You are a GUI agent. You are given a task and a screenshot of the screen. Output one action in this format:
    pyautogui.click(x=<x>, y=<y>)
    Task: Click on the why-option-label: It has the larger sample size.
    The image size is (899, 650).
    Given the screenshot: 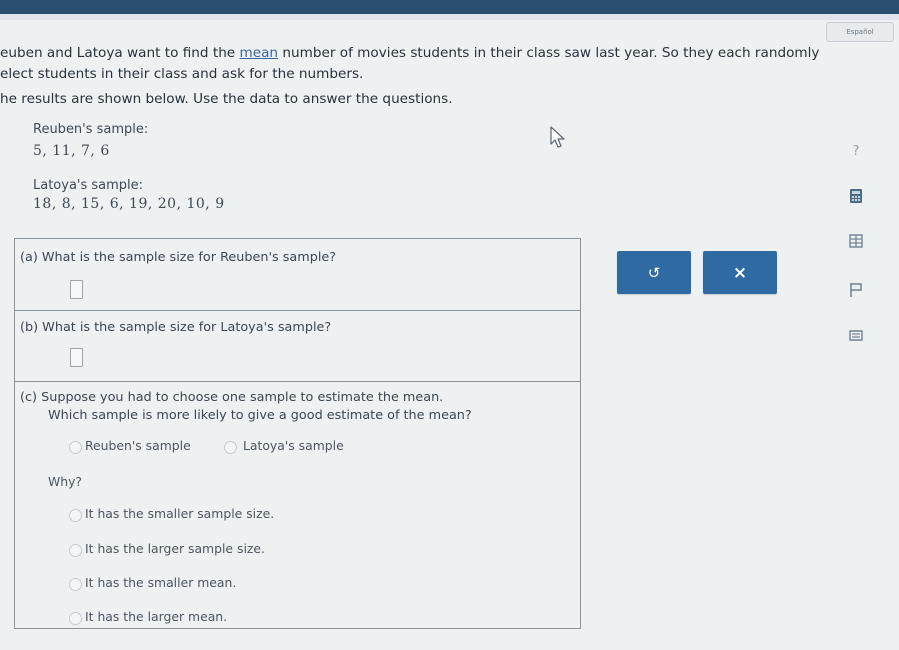 What is the action you would take?
    pyautogui.click(x=175, y=548)
    